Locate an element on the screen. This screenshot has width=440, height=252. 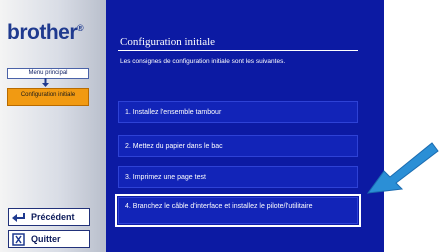
quit-button: Quitter is located at coordinates (49, 239).